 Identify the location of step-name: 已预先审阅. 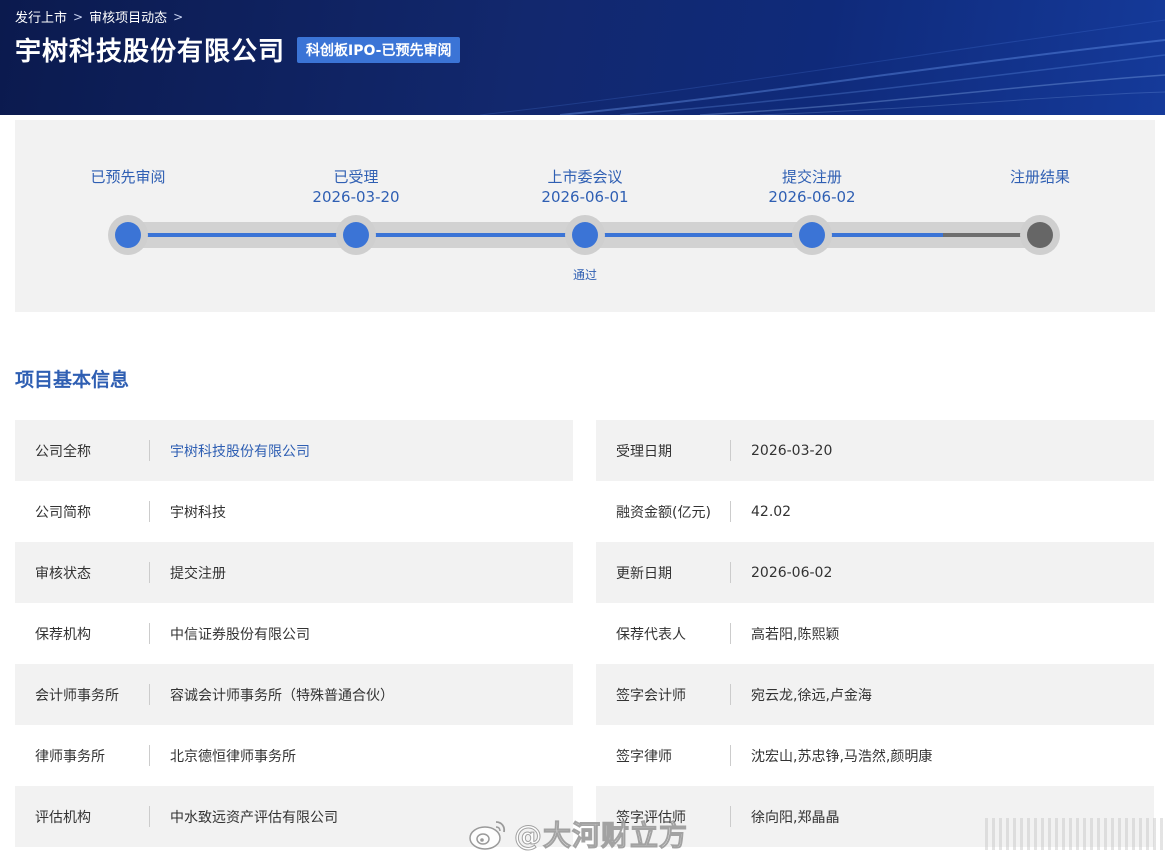
(128, 177).